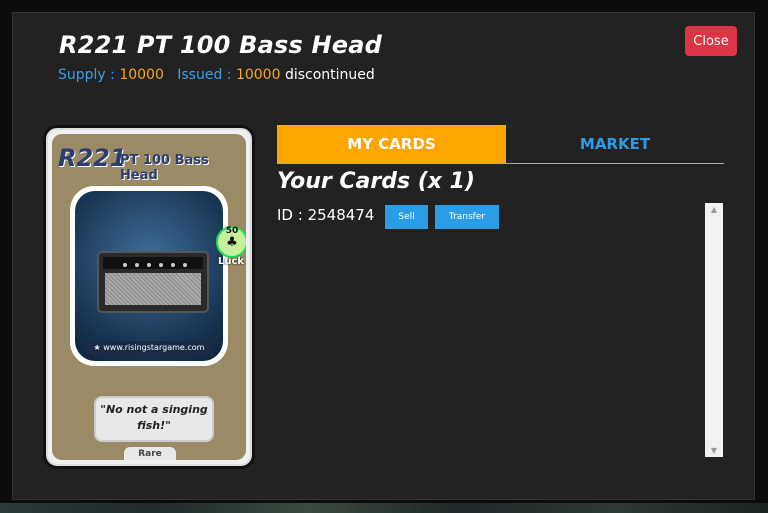 The width and height of the screenshot is (768, 513). Describe the element at coordinates (153, 289) in the screenshot. I see `amp-grill` at that location.